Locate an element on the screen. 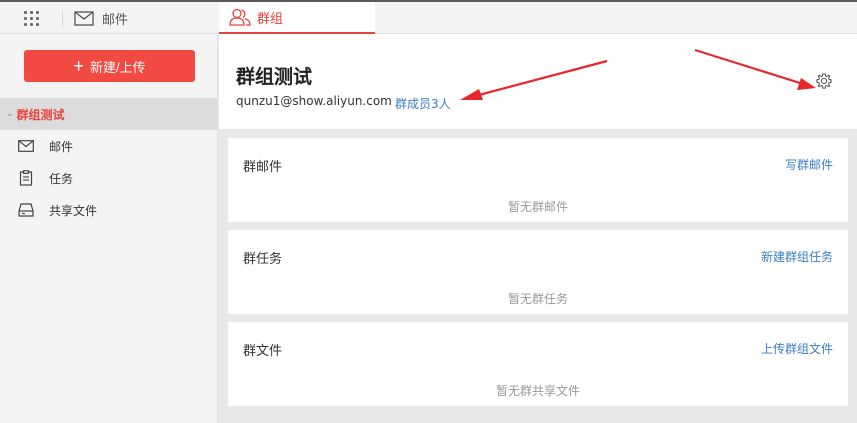  drive-icon is located at coordinates (26, 210).